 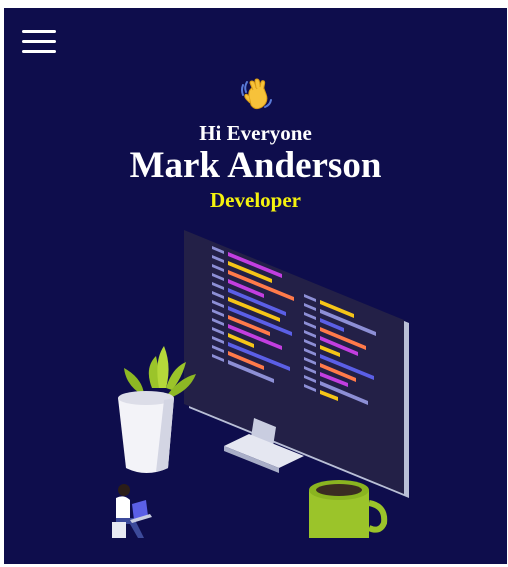 What do you see at coordinates (157, 409) in the screenshot?
I see `plant-icon` at bounding box center [157, 409].